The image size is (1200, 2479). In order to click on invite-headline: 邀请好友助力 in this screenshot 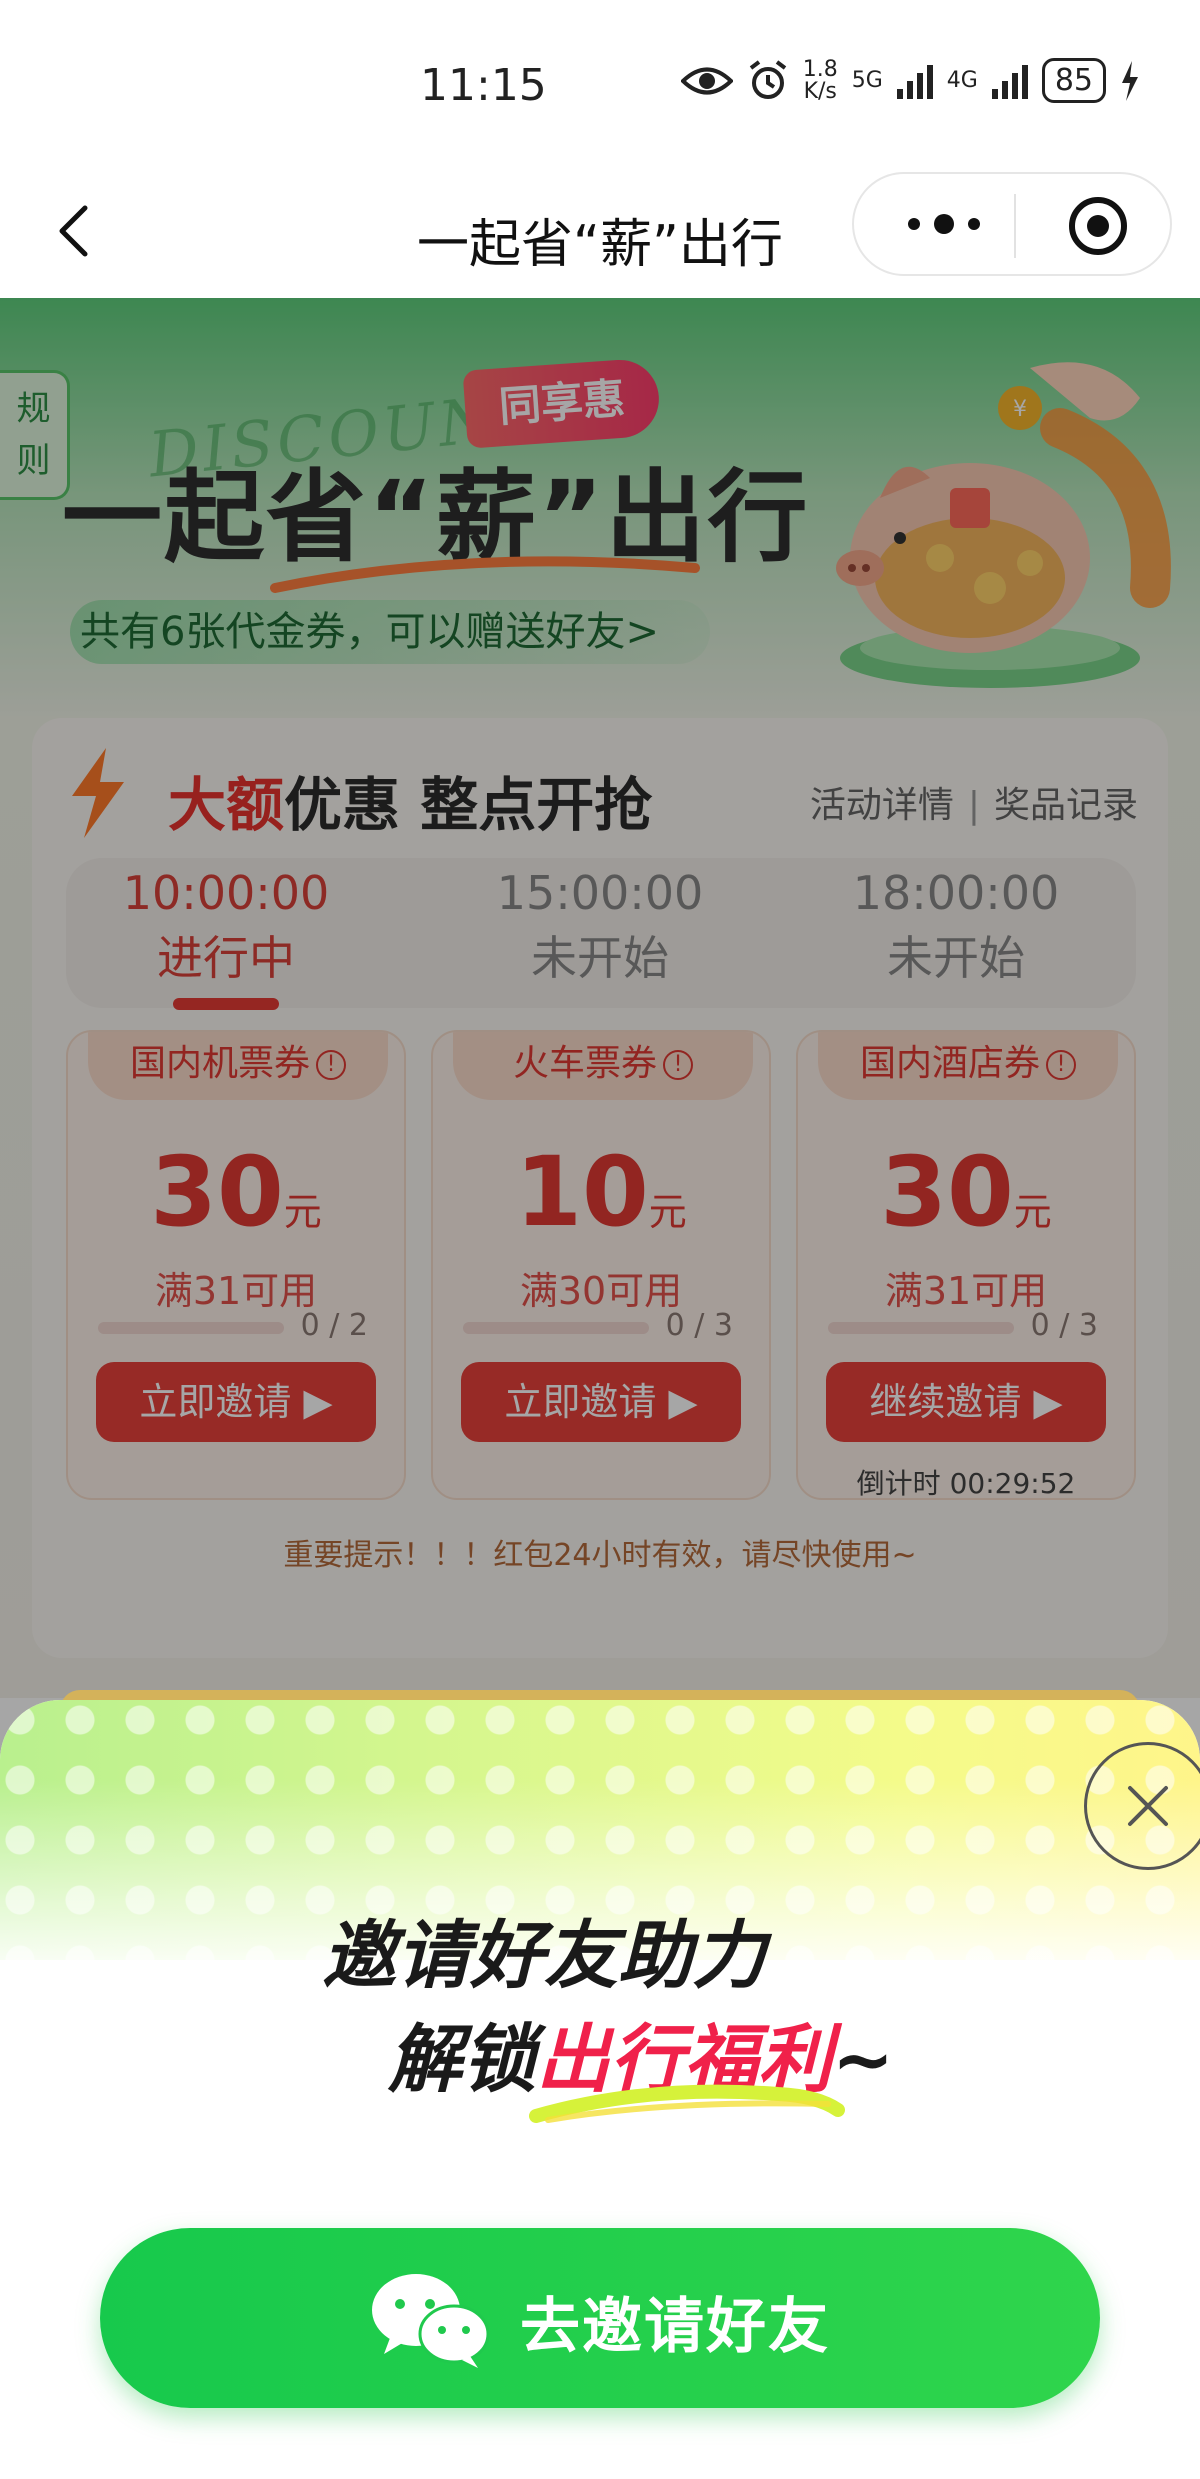, I will do `click(544, 1956)`.